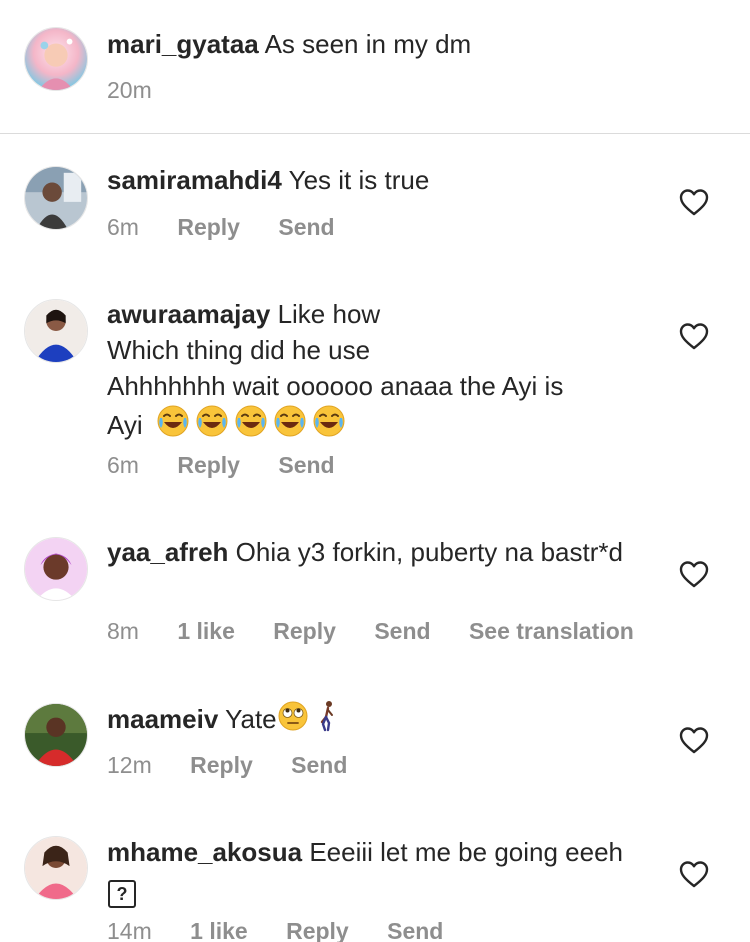 The image size is (750, 942). Describe the element at coordinates (375, 133) in the screenshot. I see `divider` at that location.